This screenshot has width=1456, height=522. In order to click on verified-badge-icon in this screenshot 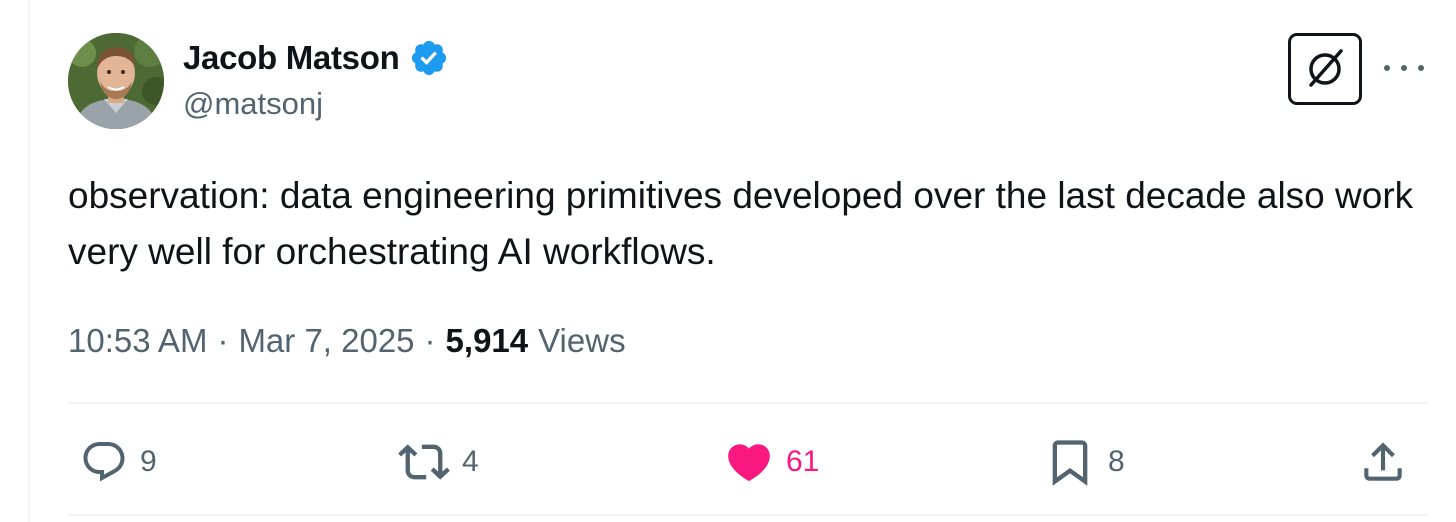, I will do `click(429, 58)`.